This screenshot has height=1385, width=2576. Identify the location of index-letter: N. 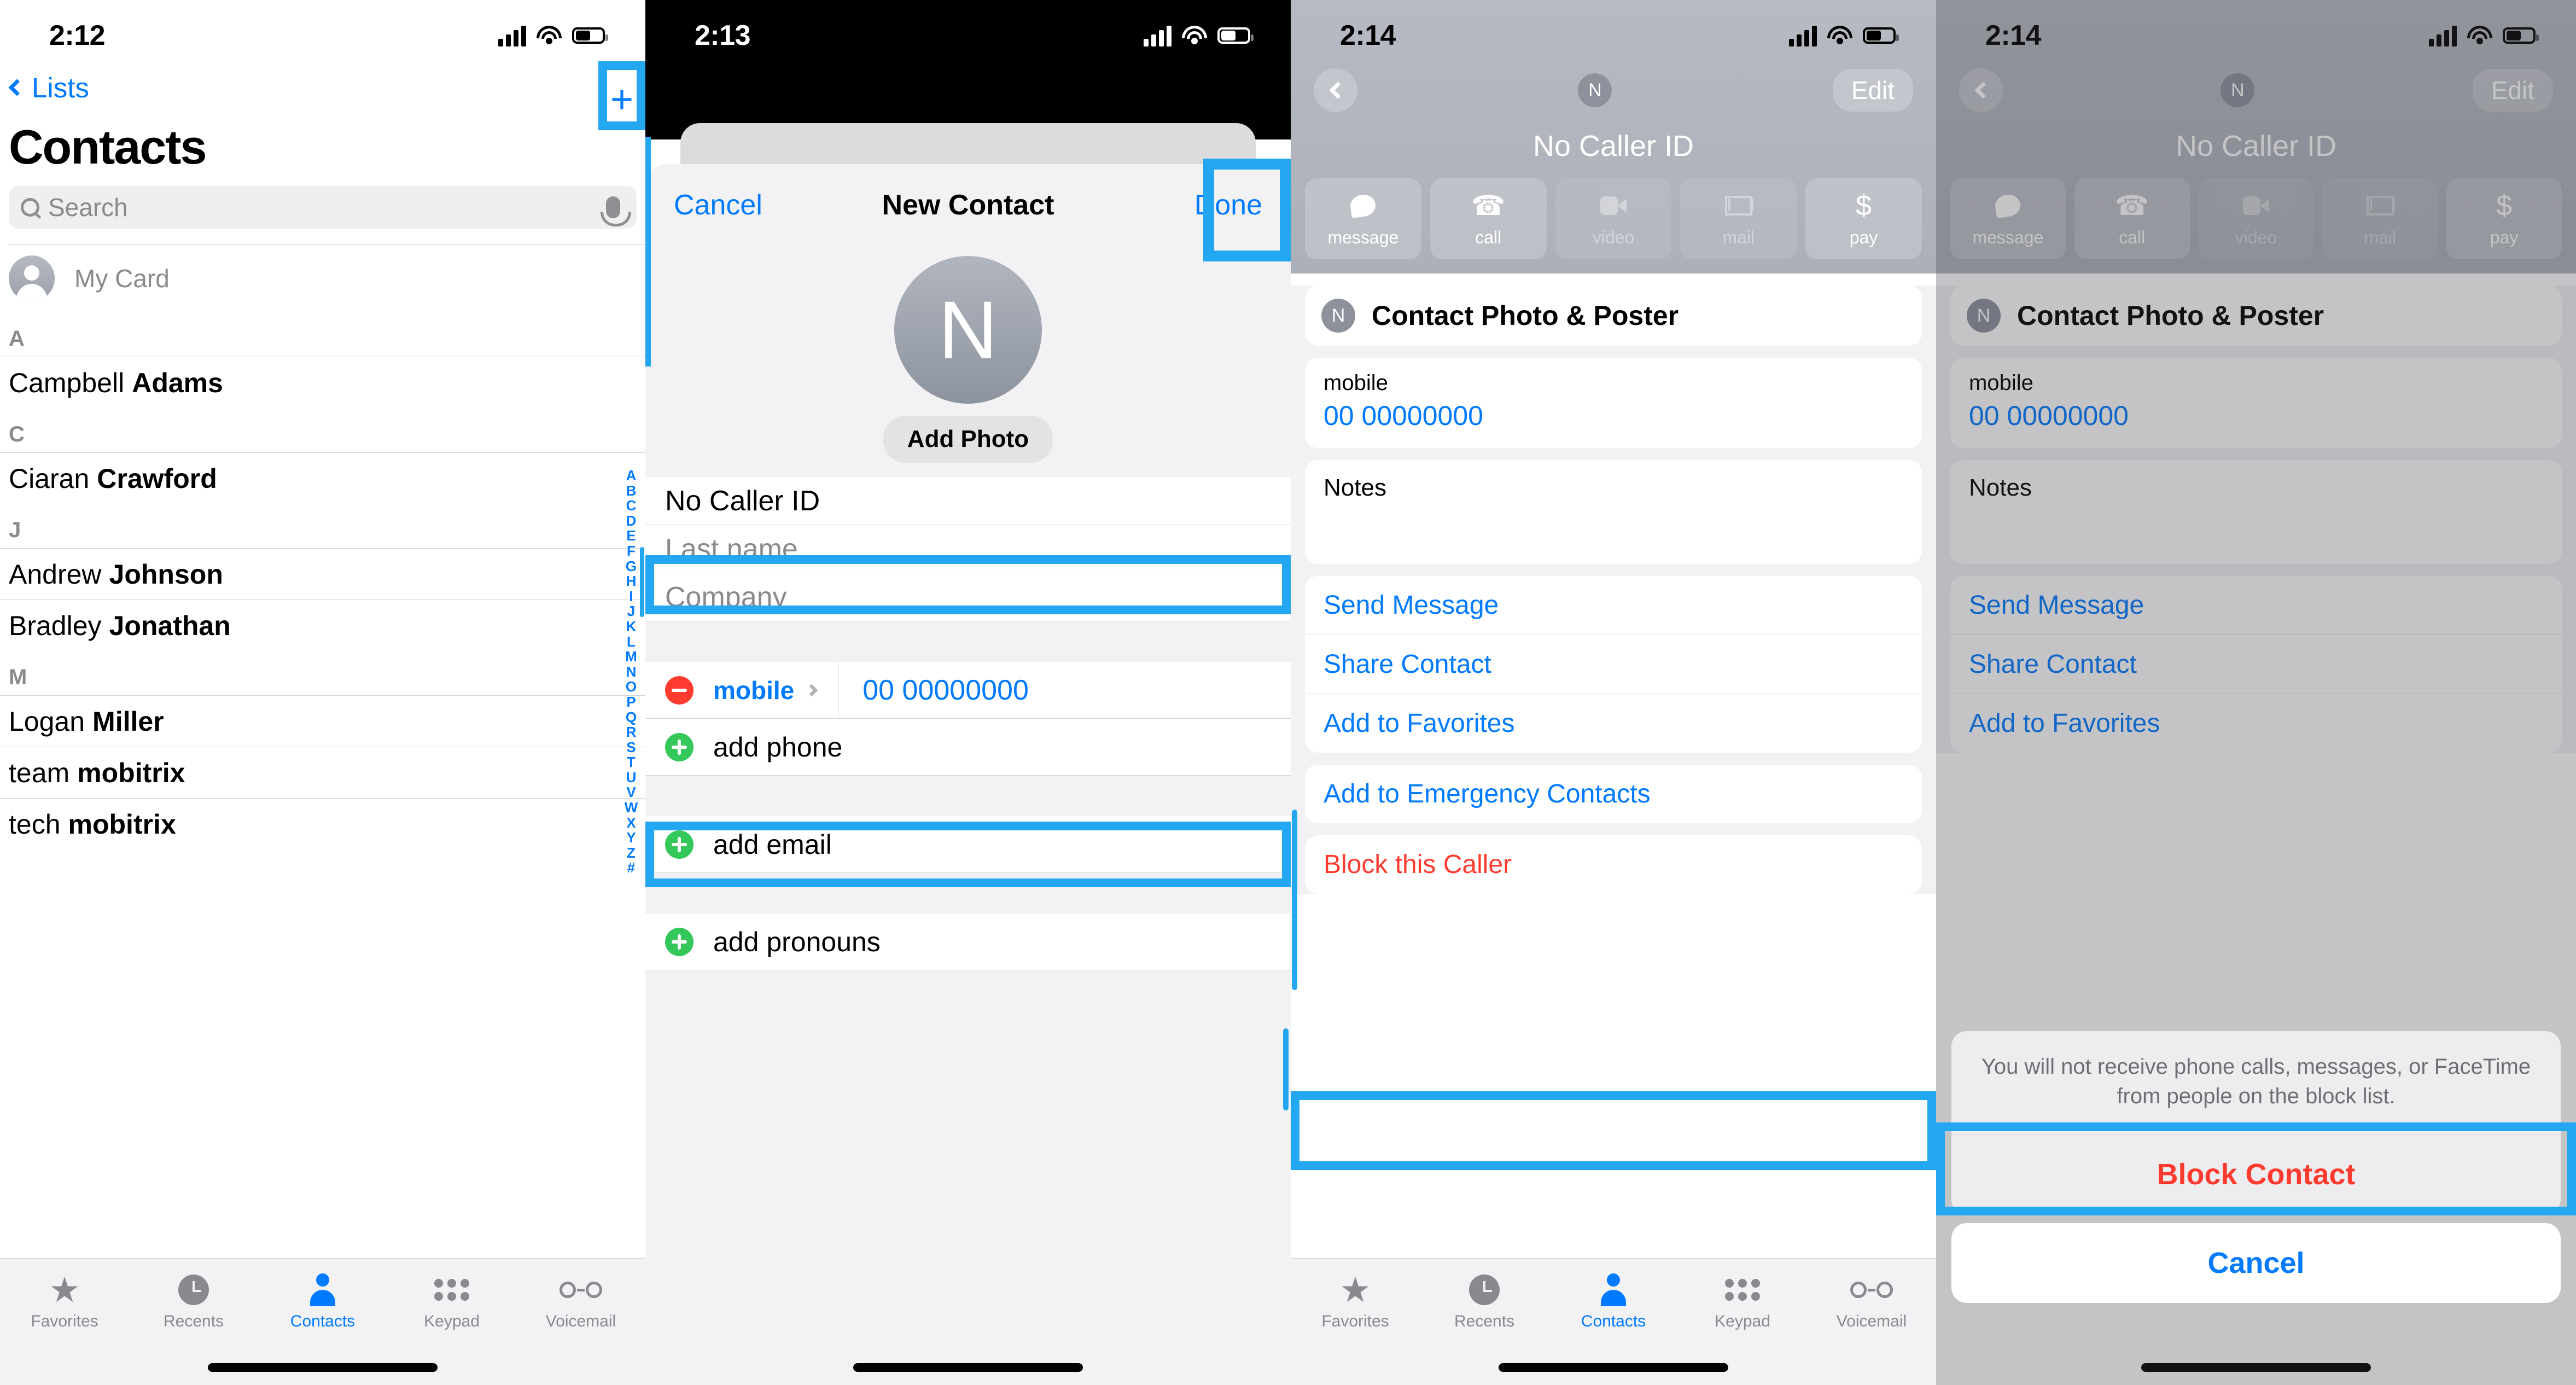
(631, 672).